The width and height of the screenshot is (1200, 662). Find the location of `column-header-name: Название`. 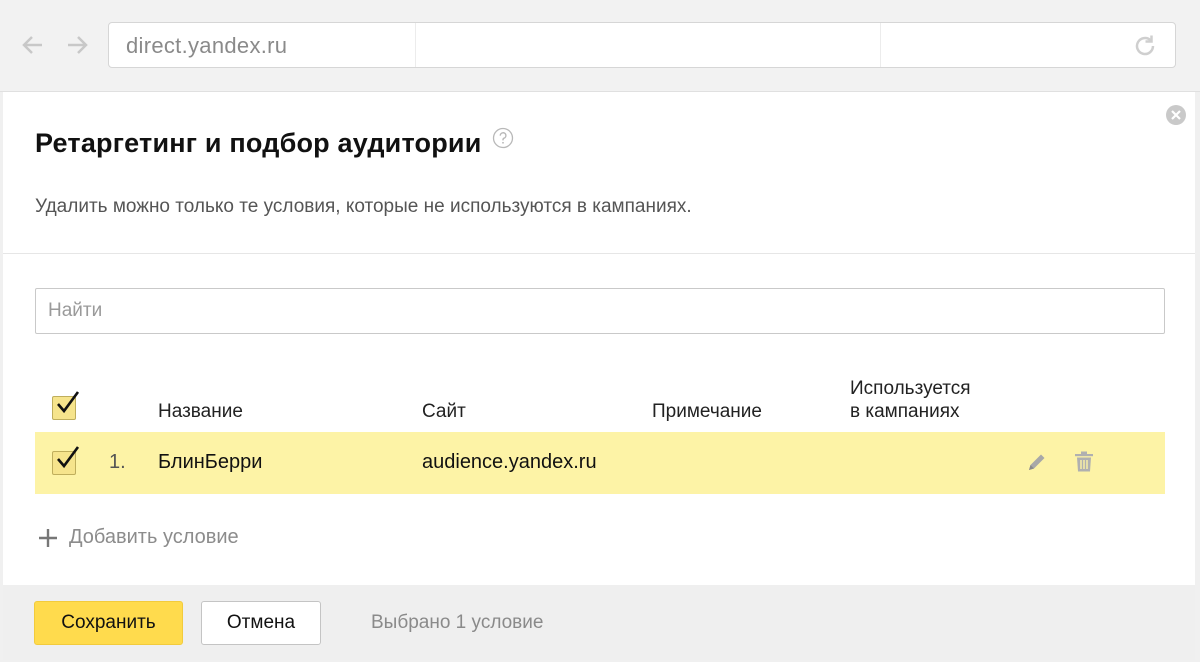

column-header-name: Название is located at coordinates (200, 411).